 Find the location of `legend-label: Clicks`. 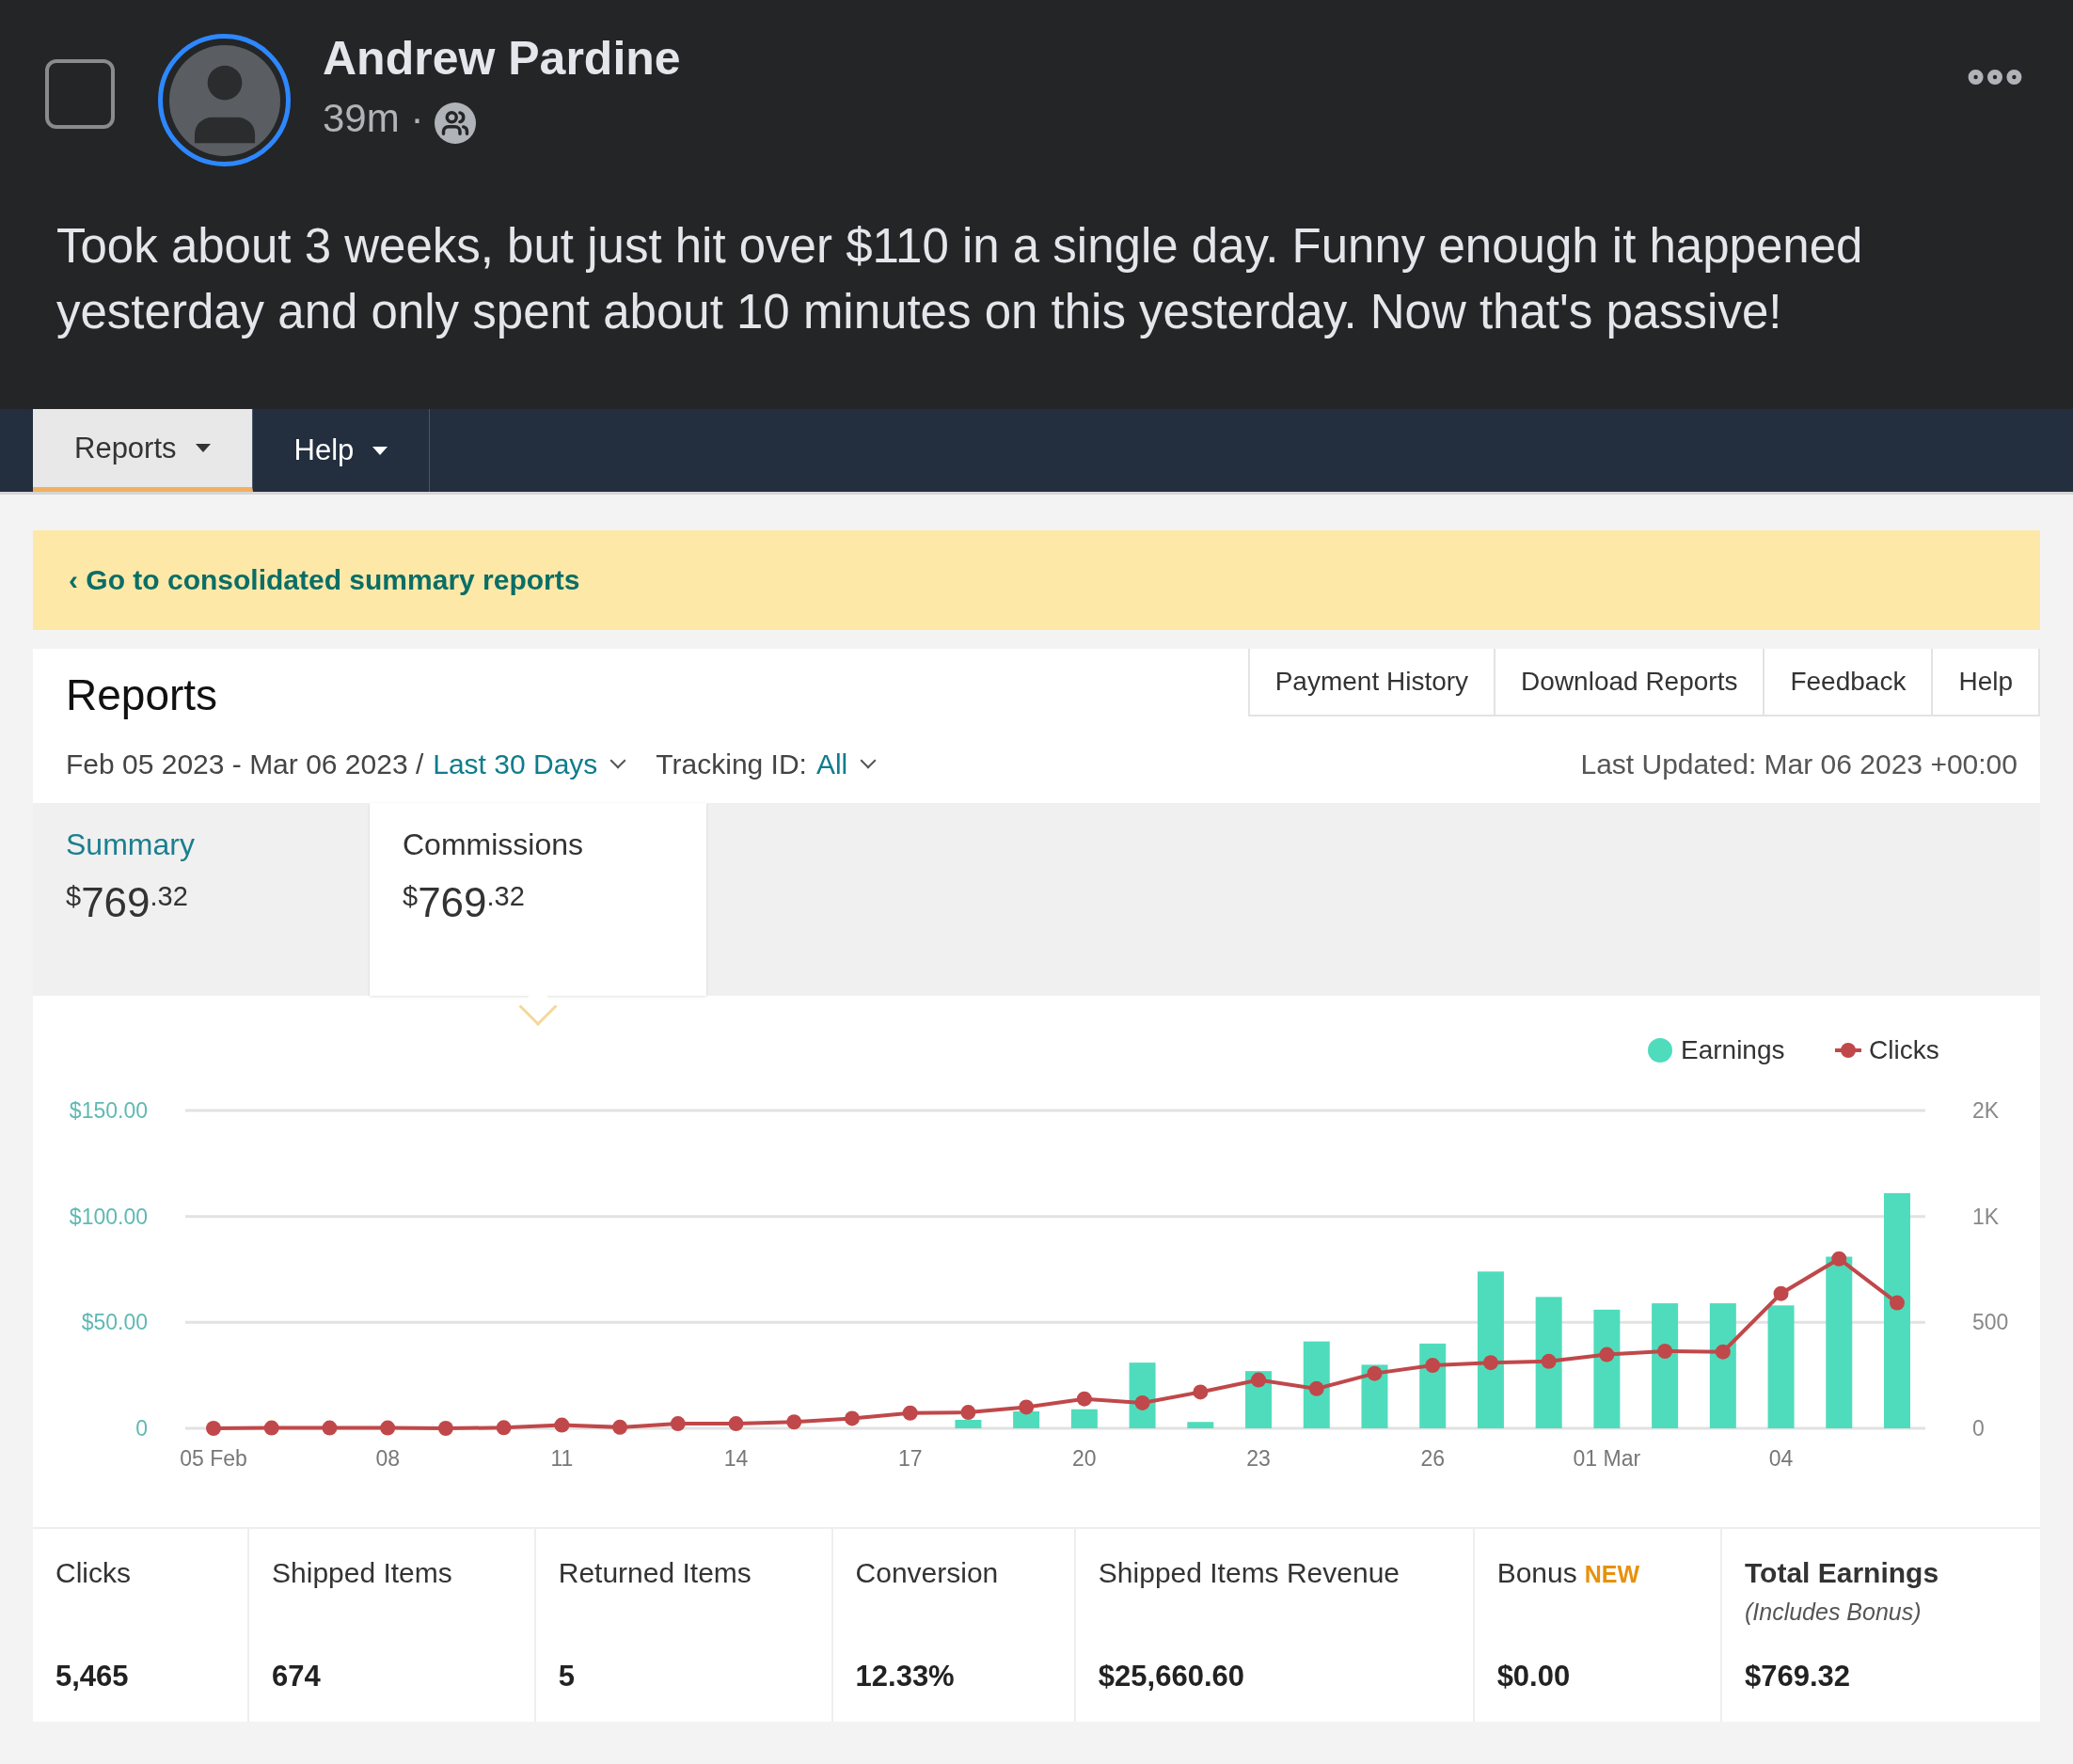

legend-label: Clicks is located at coordinates (1904, 1050).